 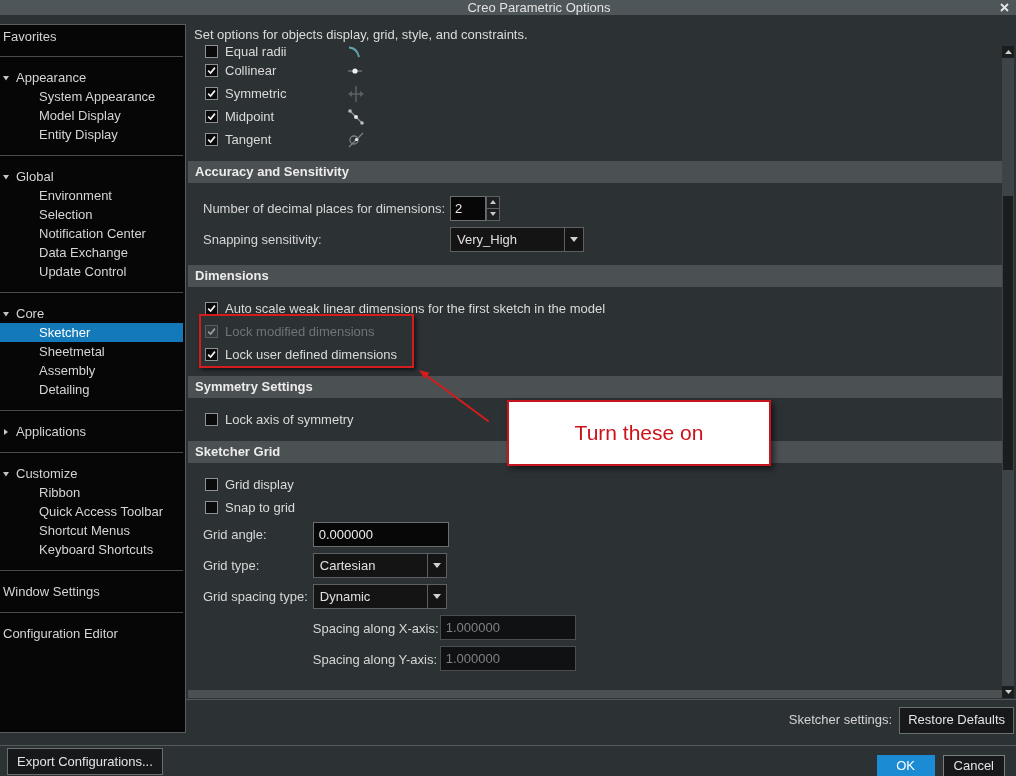 What do you see at coordinates (91, 36) in the screenshot?
I see `tree-item: Favorites` at bounding box center [91, 36].